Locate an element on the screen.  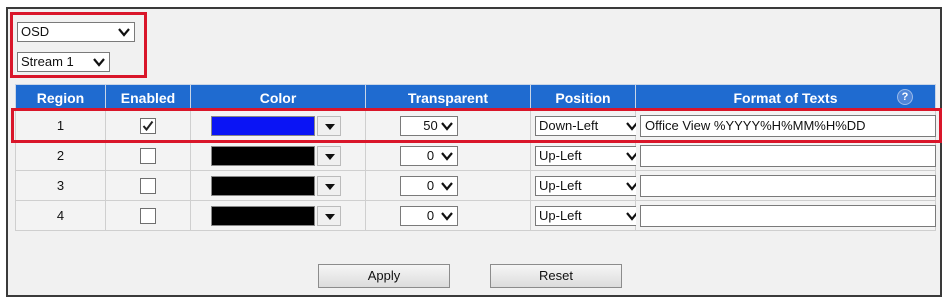
header-region: Region is located at coordinates (60, 97).